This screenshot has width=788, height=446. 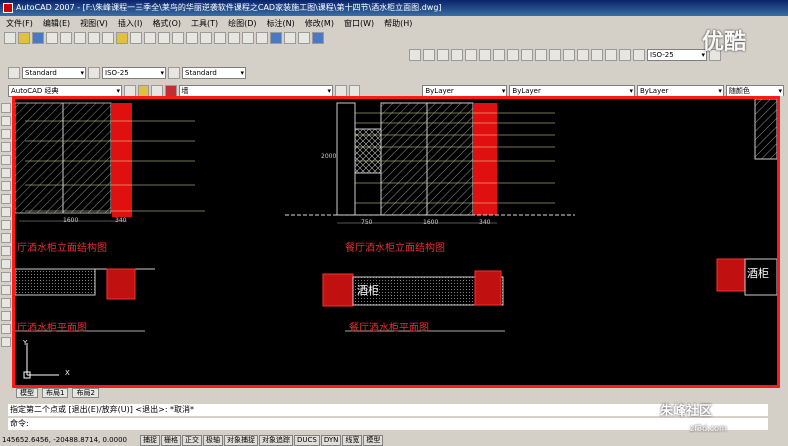 I want to click on zoom-previous-icon, so click(x=220, y=38).